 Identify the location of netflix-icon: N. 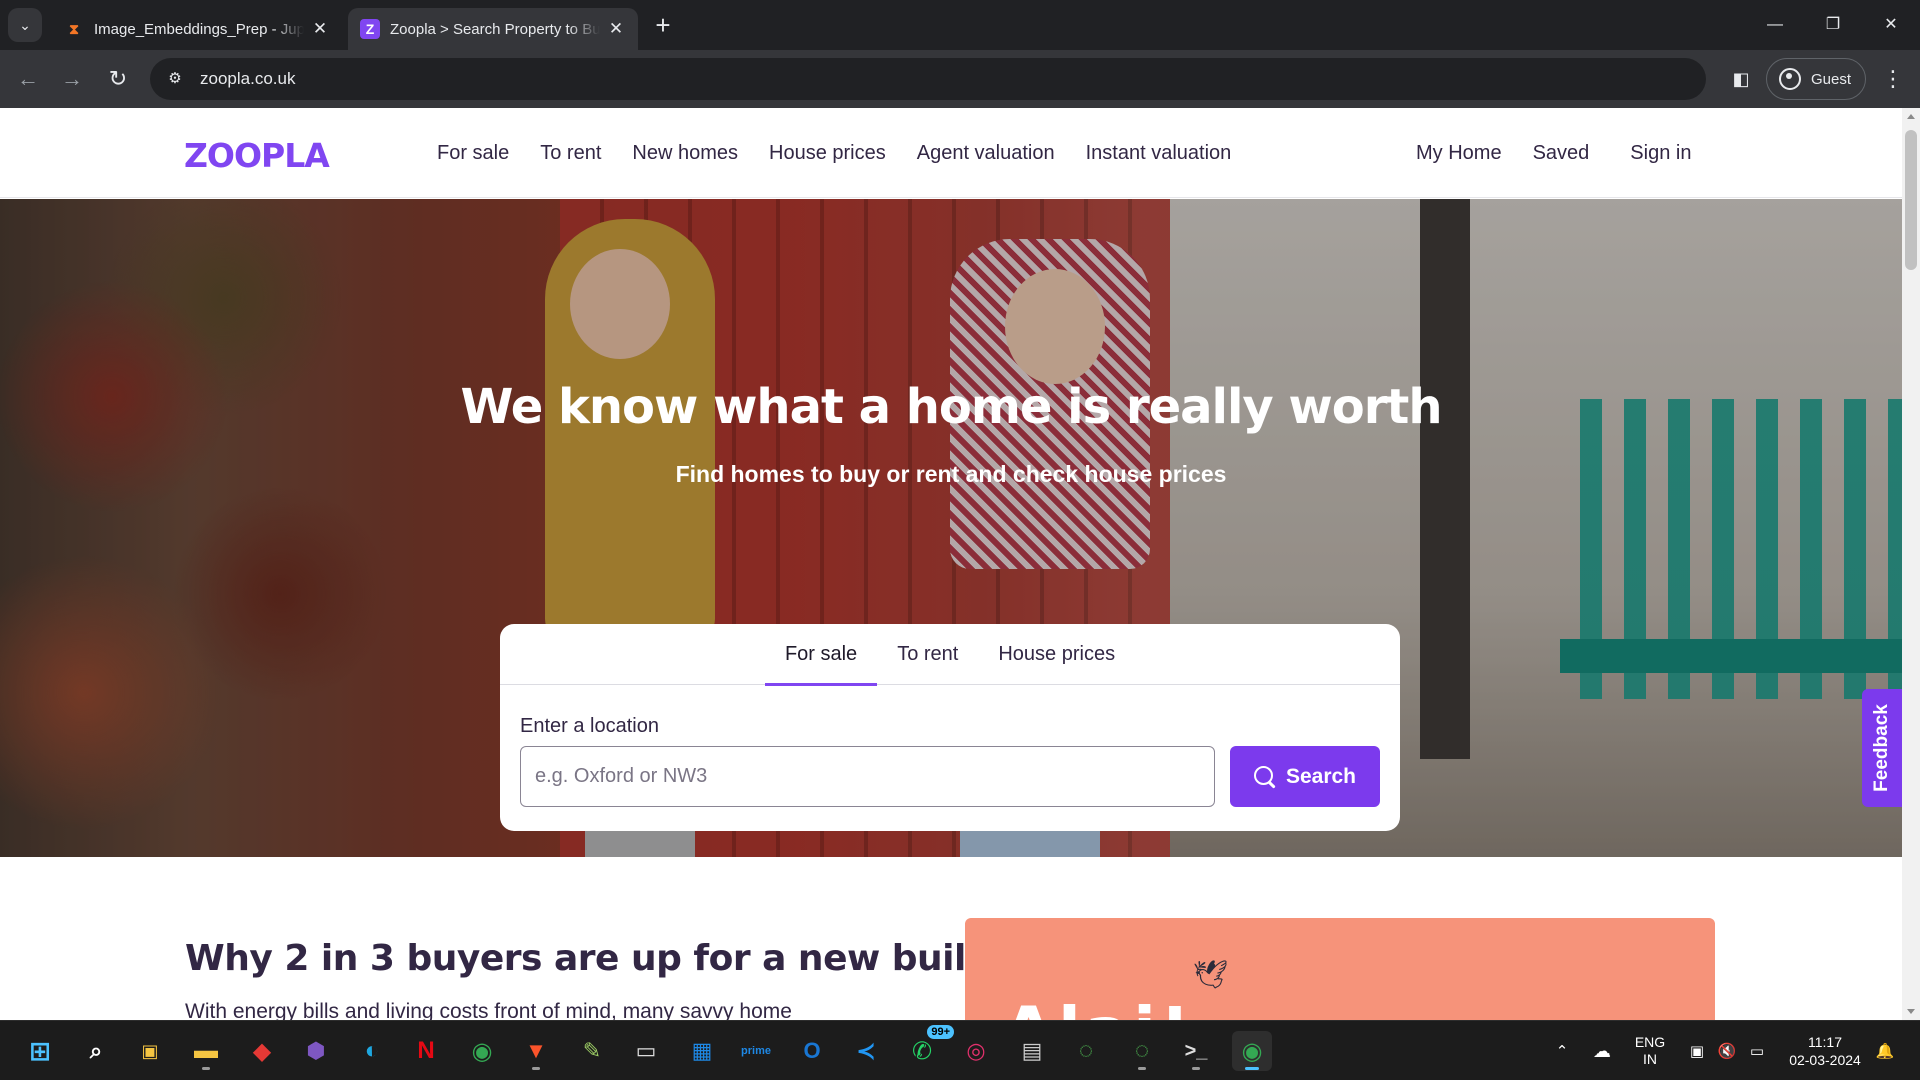
(426, 1051).